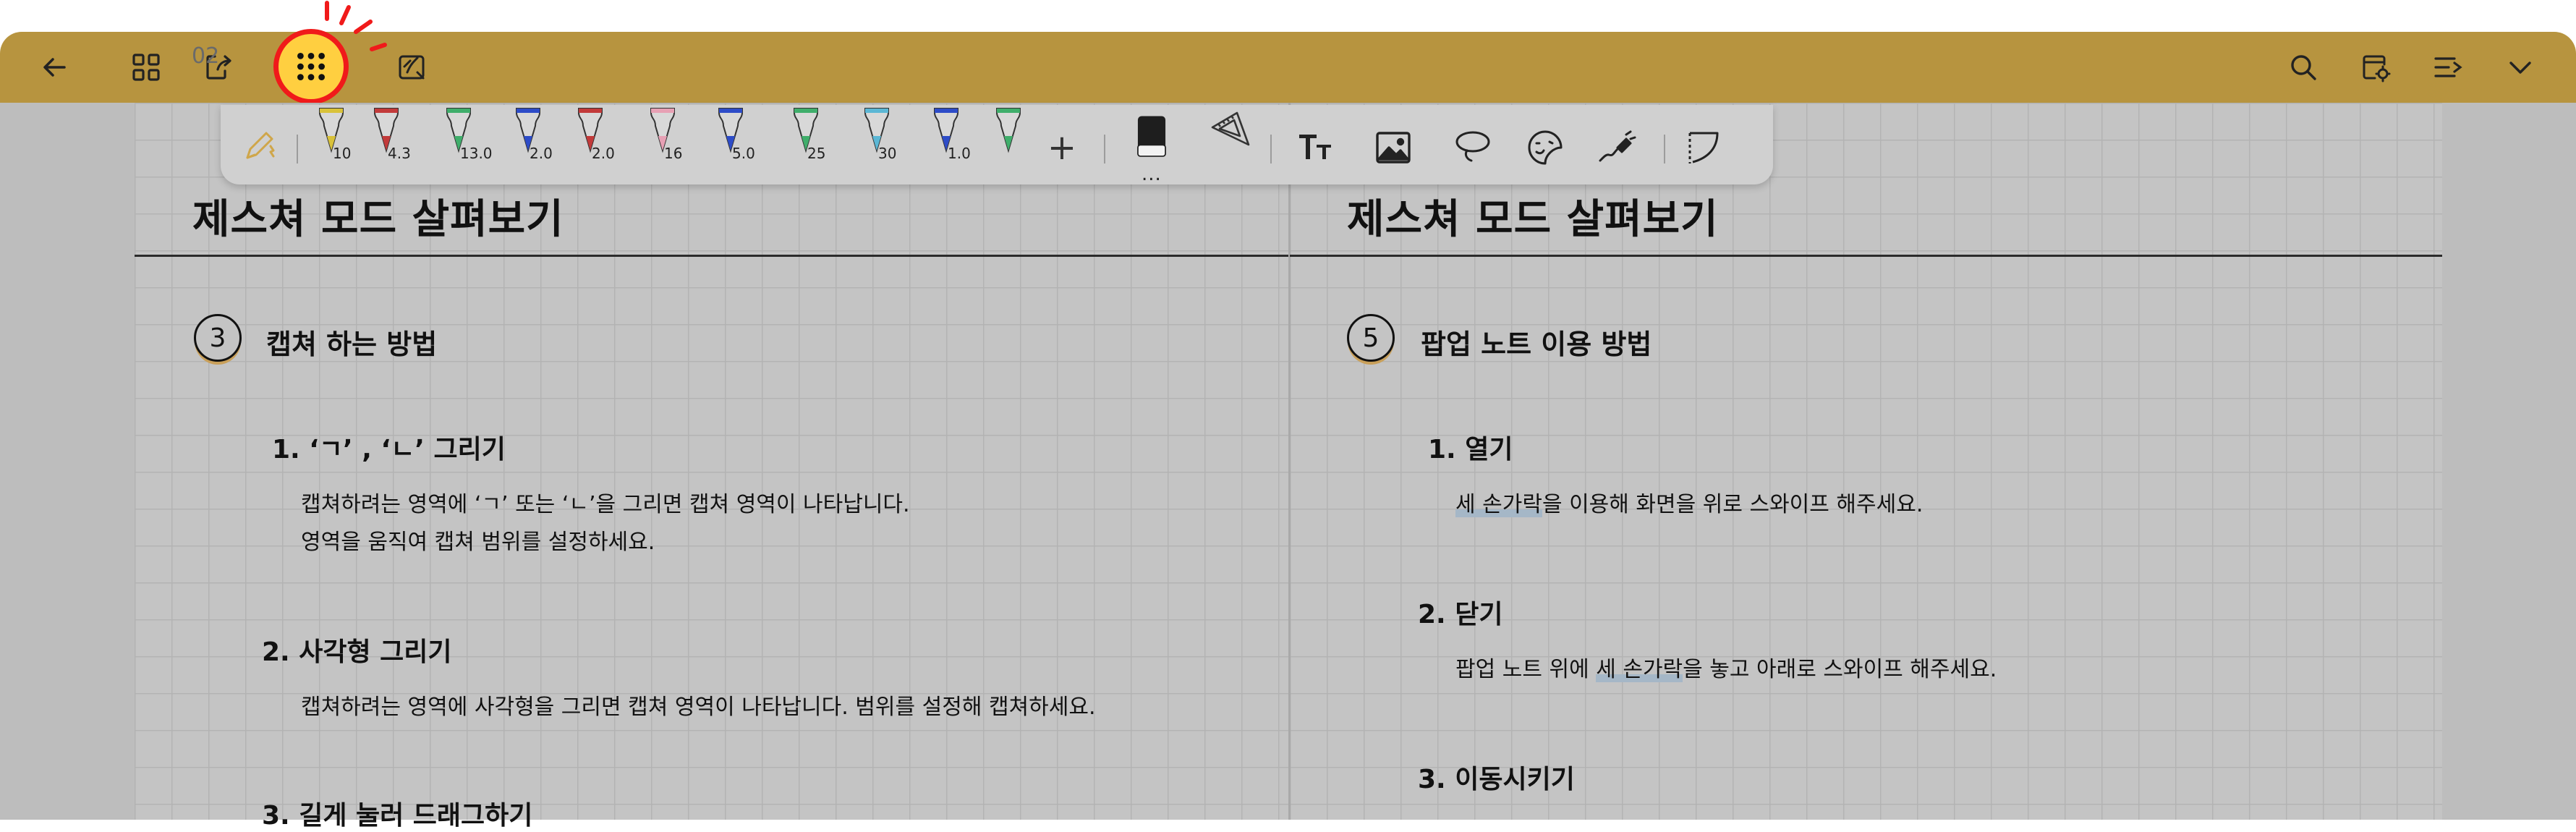 Image resolution: width=2576 pixels, height=832 pixels. I want to click on page-number: 02, so click(206, 56).